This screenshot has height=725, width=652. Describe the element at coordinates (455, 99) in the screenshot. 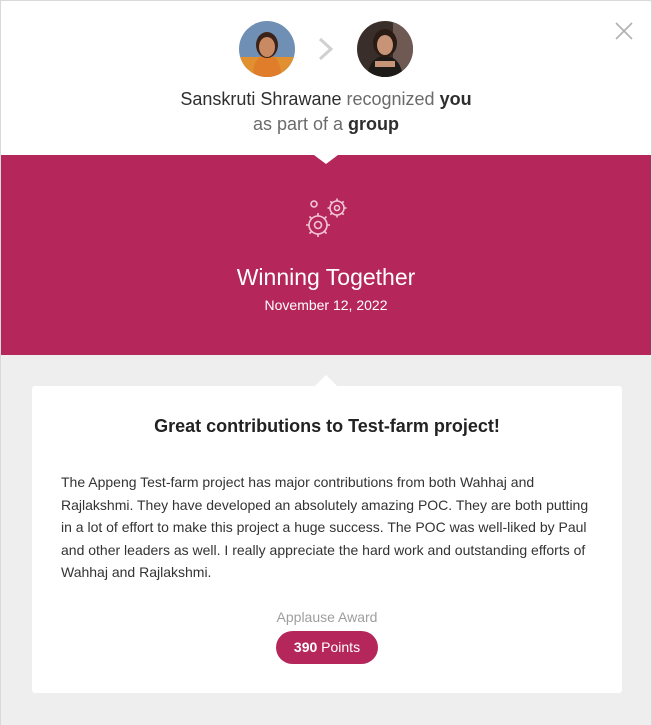

I see `recipient-label: you` at that location.